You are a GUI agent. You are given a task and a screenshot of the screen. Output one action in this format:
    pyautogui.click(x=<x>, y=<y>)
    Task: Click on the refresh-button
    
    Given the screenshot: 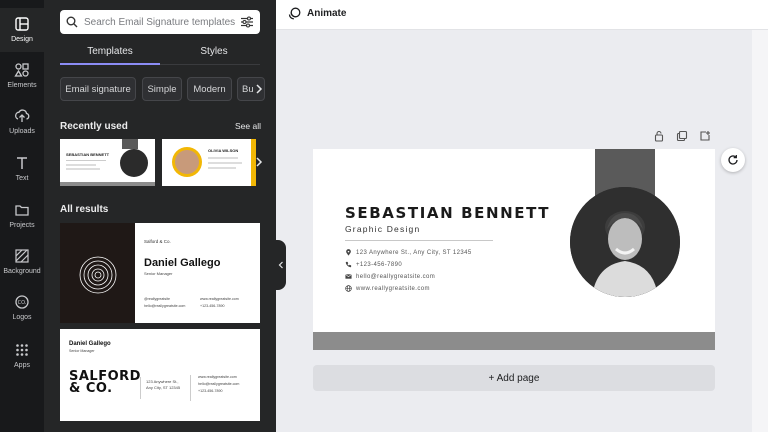 What is the action you would take?
    pyautogui.click(x=733, y=160)
    